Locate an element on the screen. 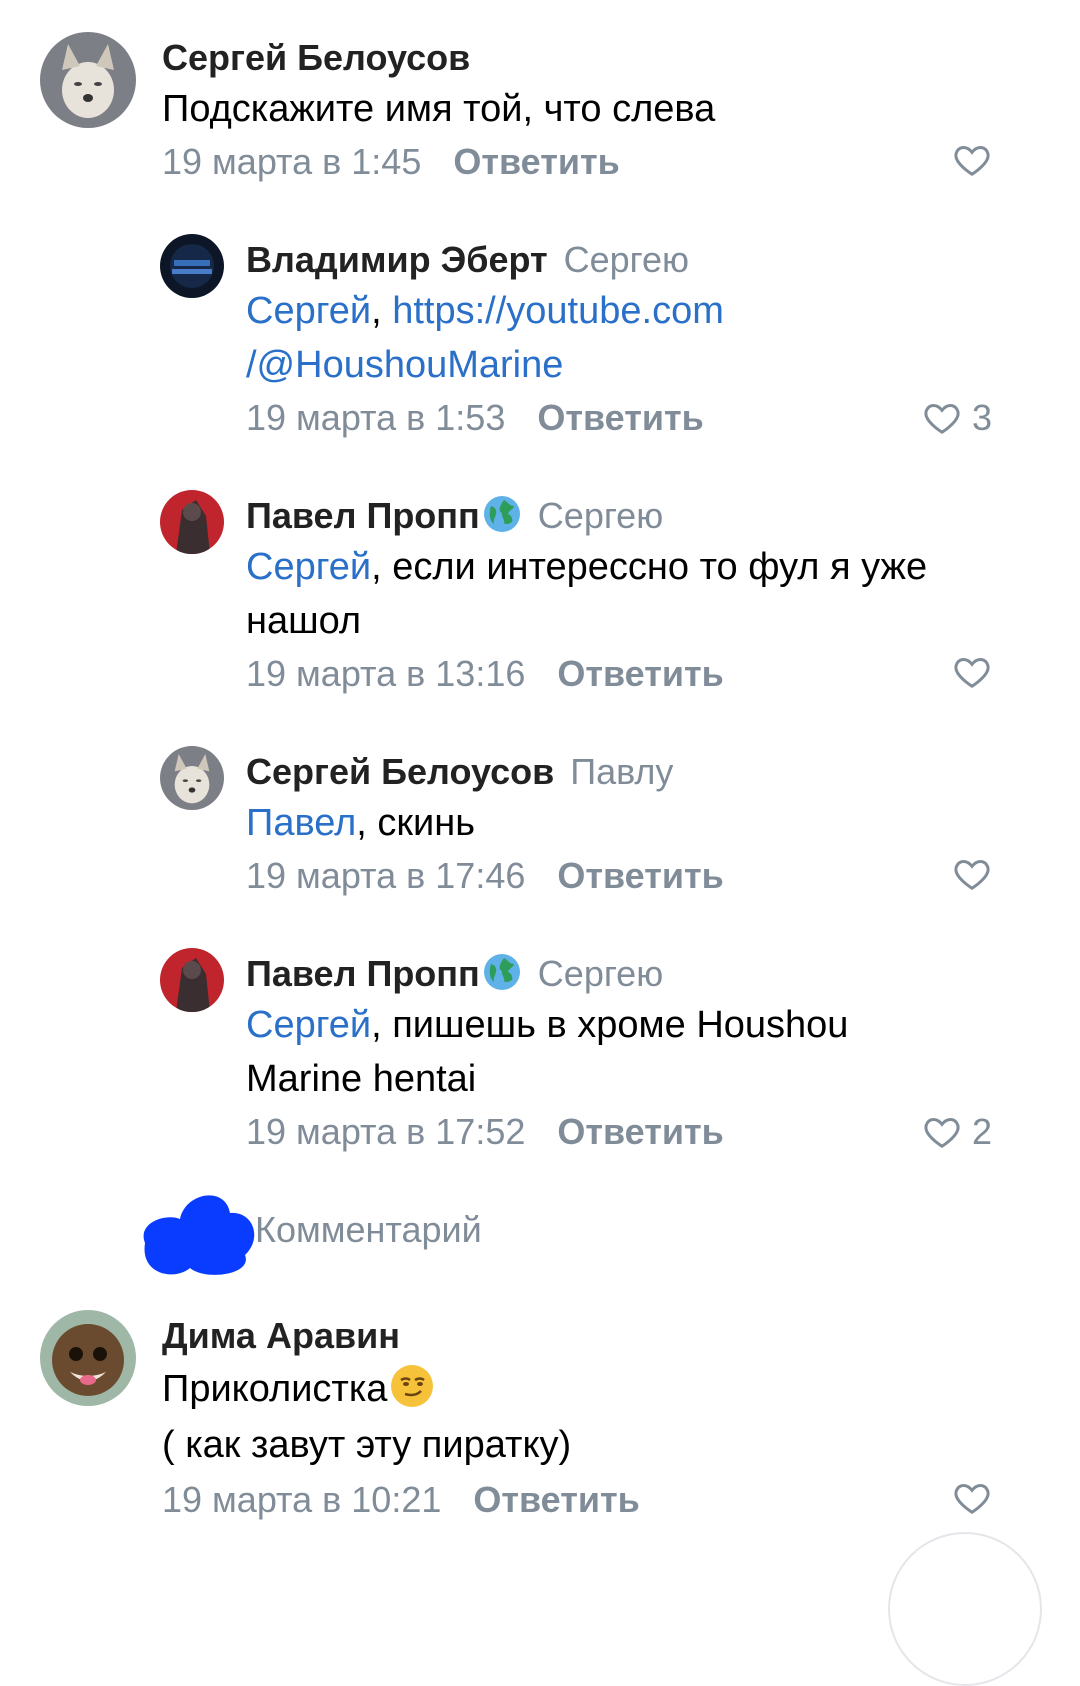 The image size is (1080, 1686). comment-text: Сергей, если интерессно то фул я уже is located at coordinates (586, 567).